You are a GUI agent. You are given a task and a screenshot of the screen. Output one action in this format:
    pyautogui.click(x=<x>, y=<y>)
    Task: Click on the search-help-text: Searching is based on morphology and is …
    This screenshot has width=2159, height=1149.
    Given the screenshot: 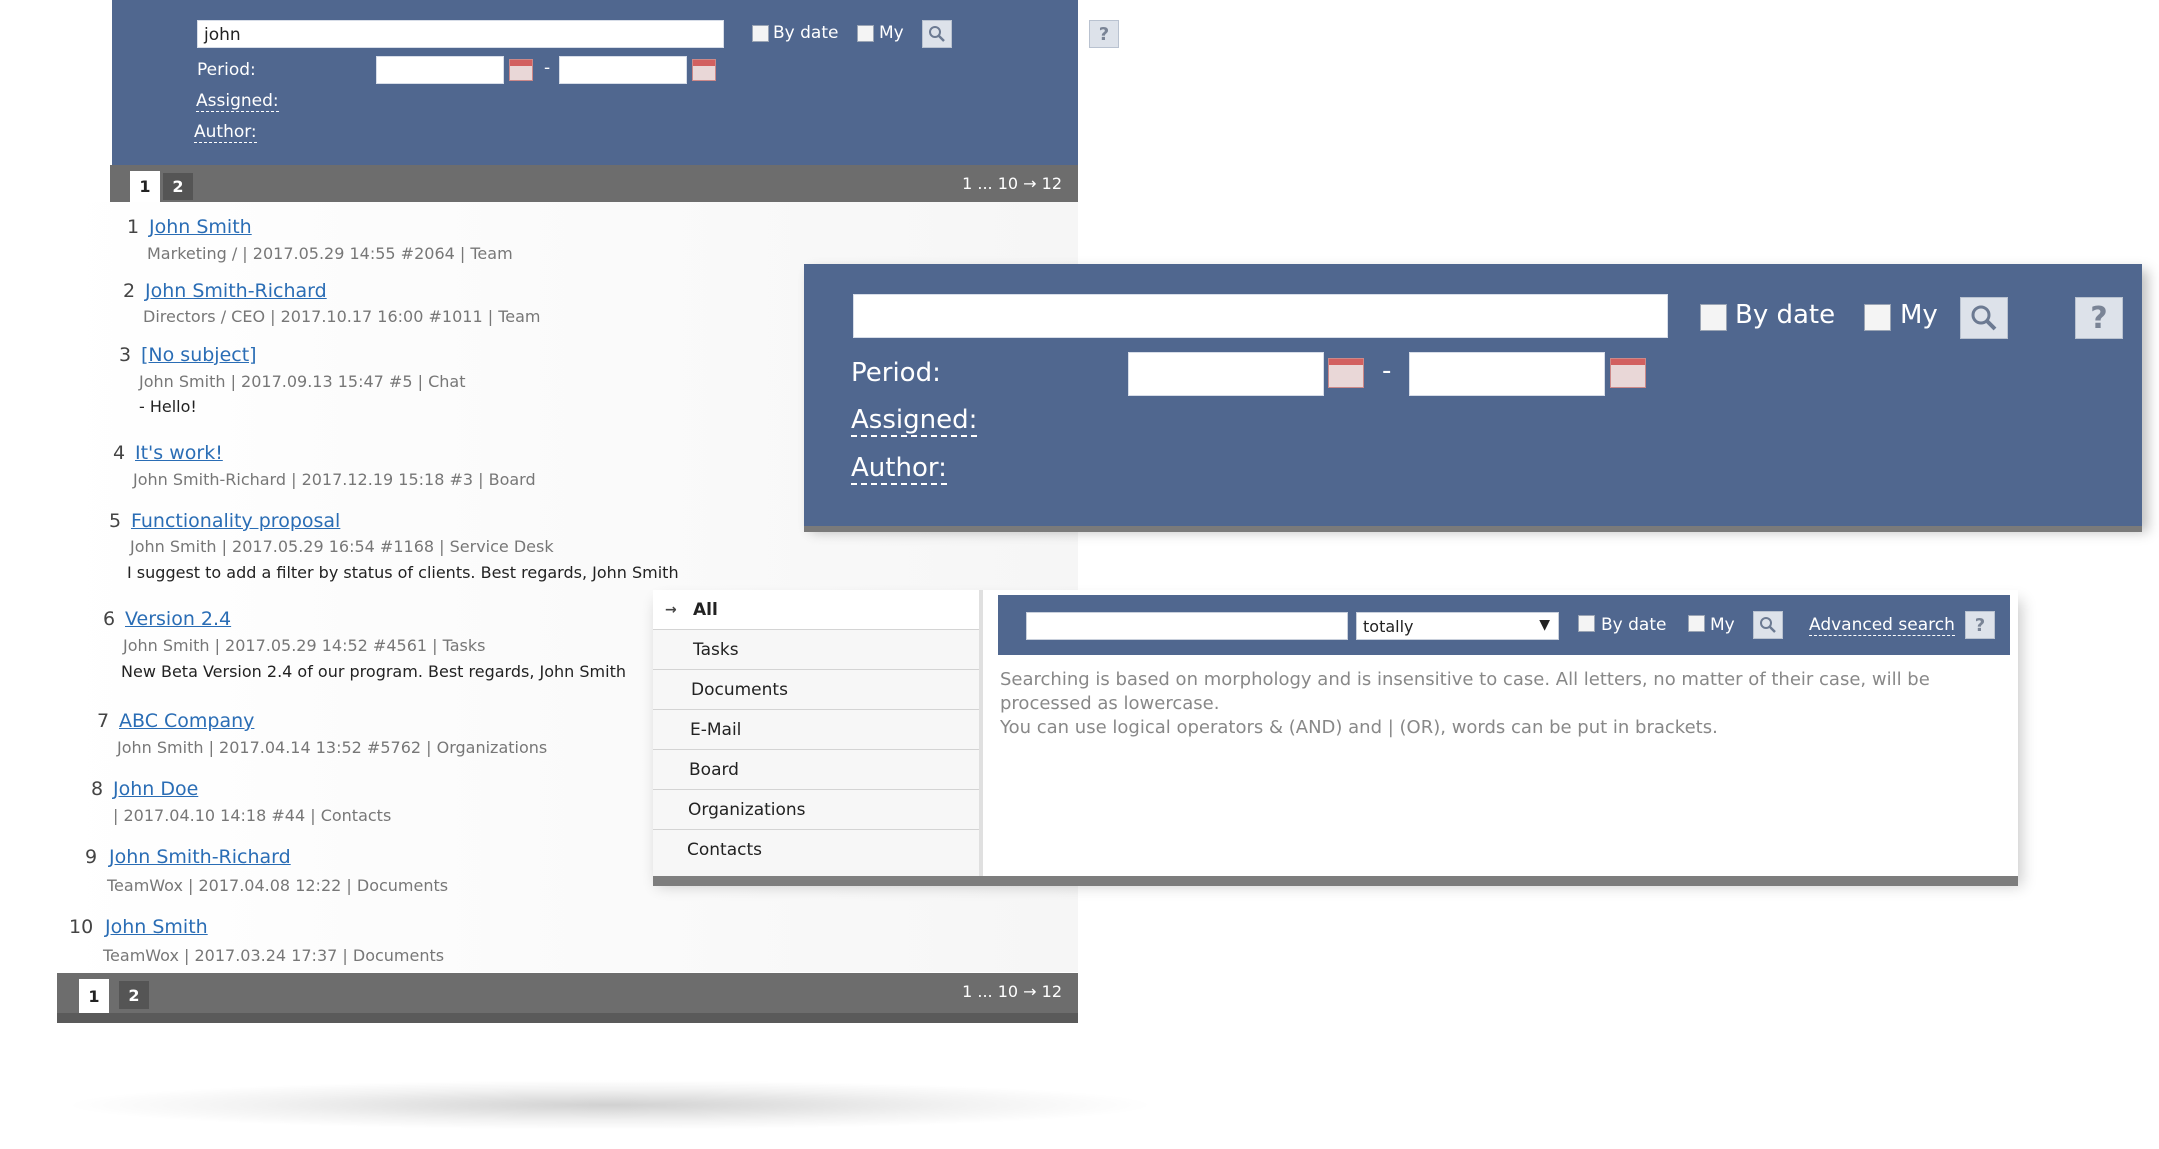 What is the action you would take?
    pyautogui.click(x=1465, y=691)
    